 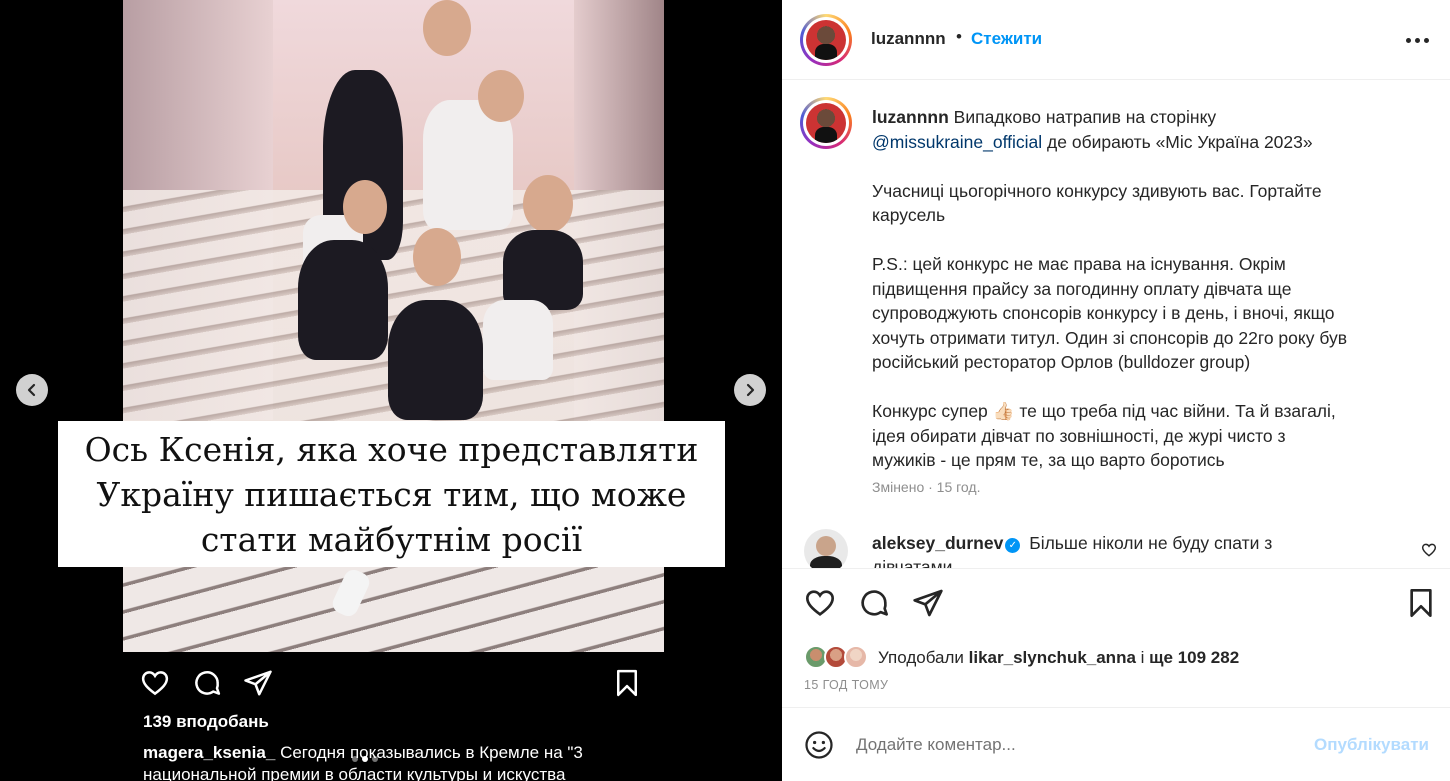 What do you see at coordinates (206, 722) in the screenshot?
I see `media-likes-count: 139 вподобань` at bounding box center [206, 722].